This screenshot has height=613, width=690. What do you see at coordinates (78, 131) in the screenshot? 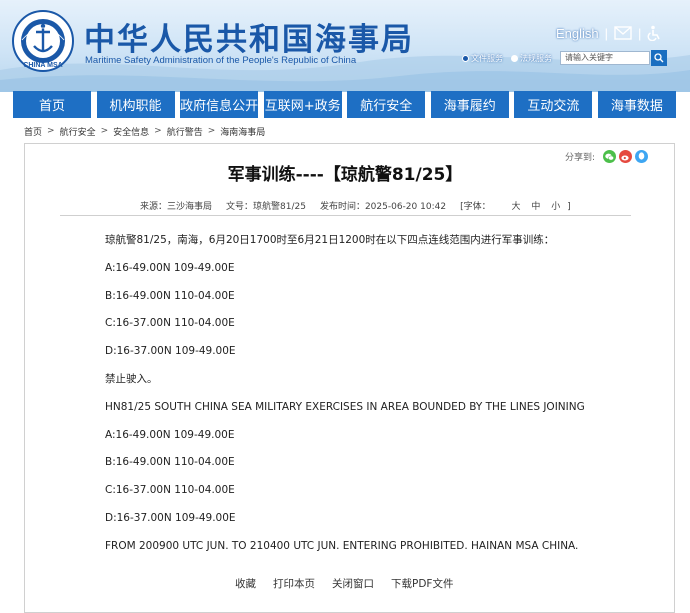
I see `breadcrumb-nav-safety: 航行安全` at bounding box center [78, 131].